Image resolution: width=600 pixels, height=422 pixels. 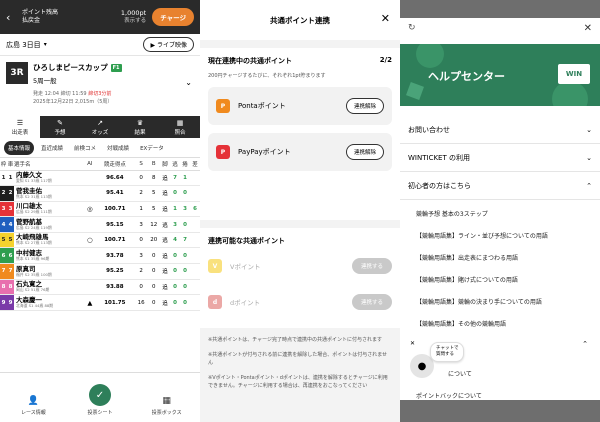 What do you see at coordinates (114, 271) in the screenshot?
I see `race-score: 95.25` at bounding box center [114, 271].